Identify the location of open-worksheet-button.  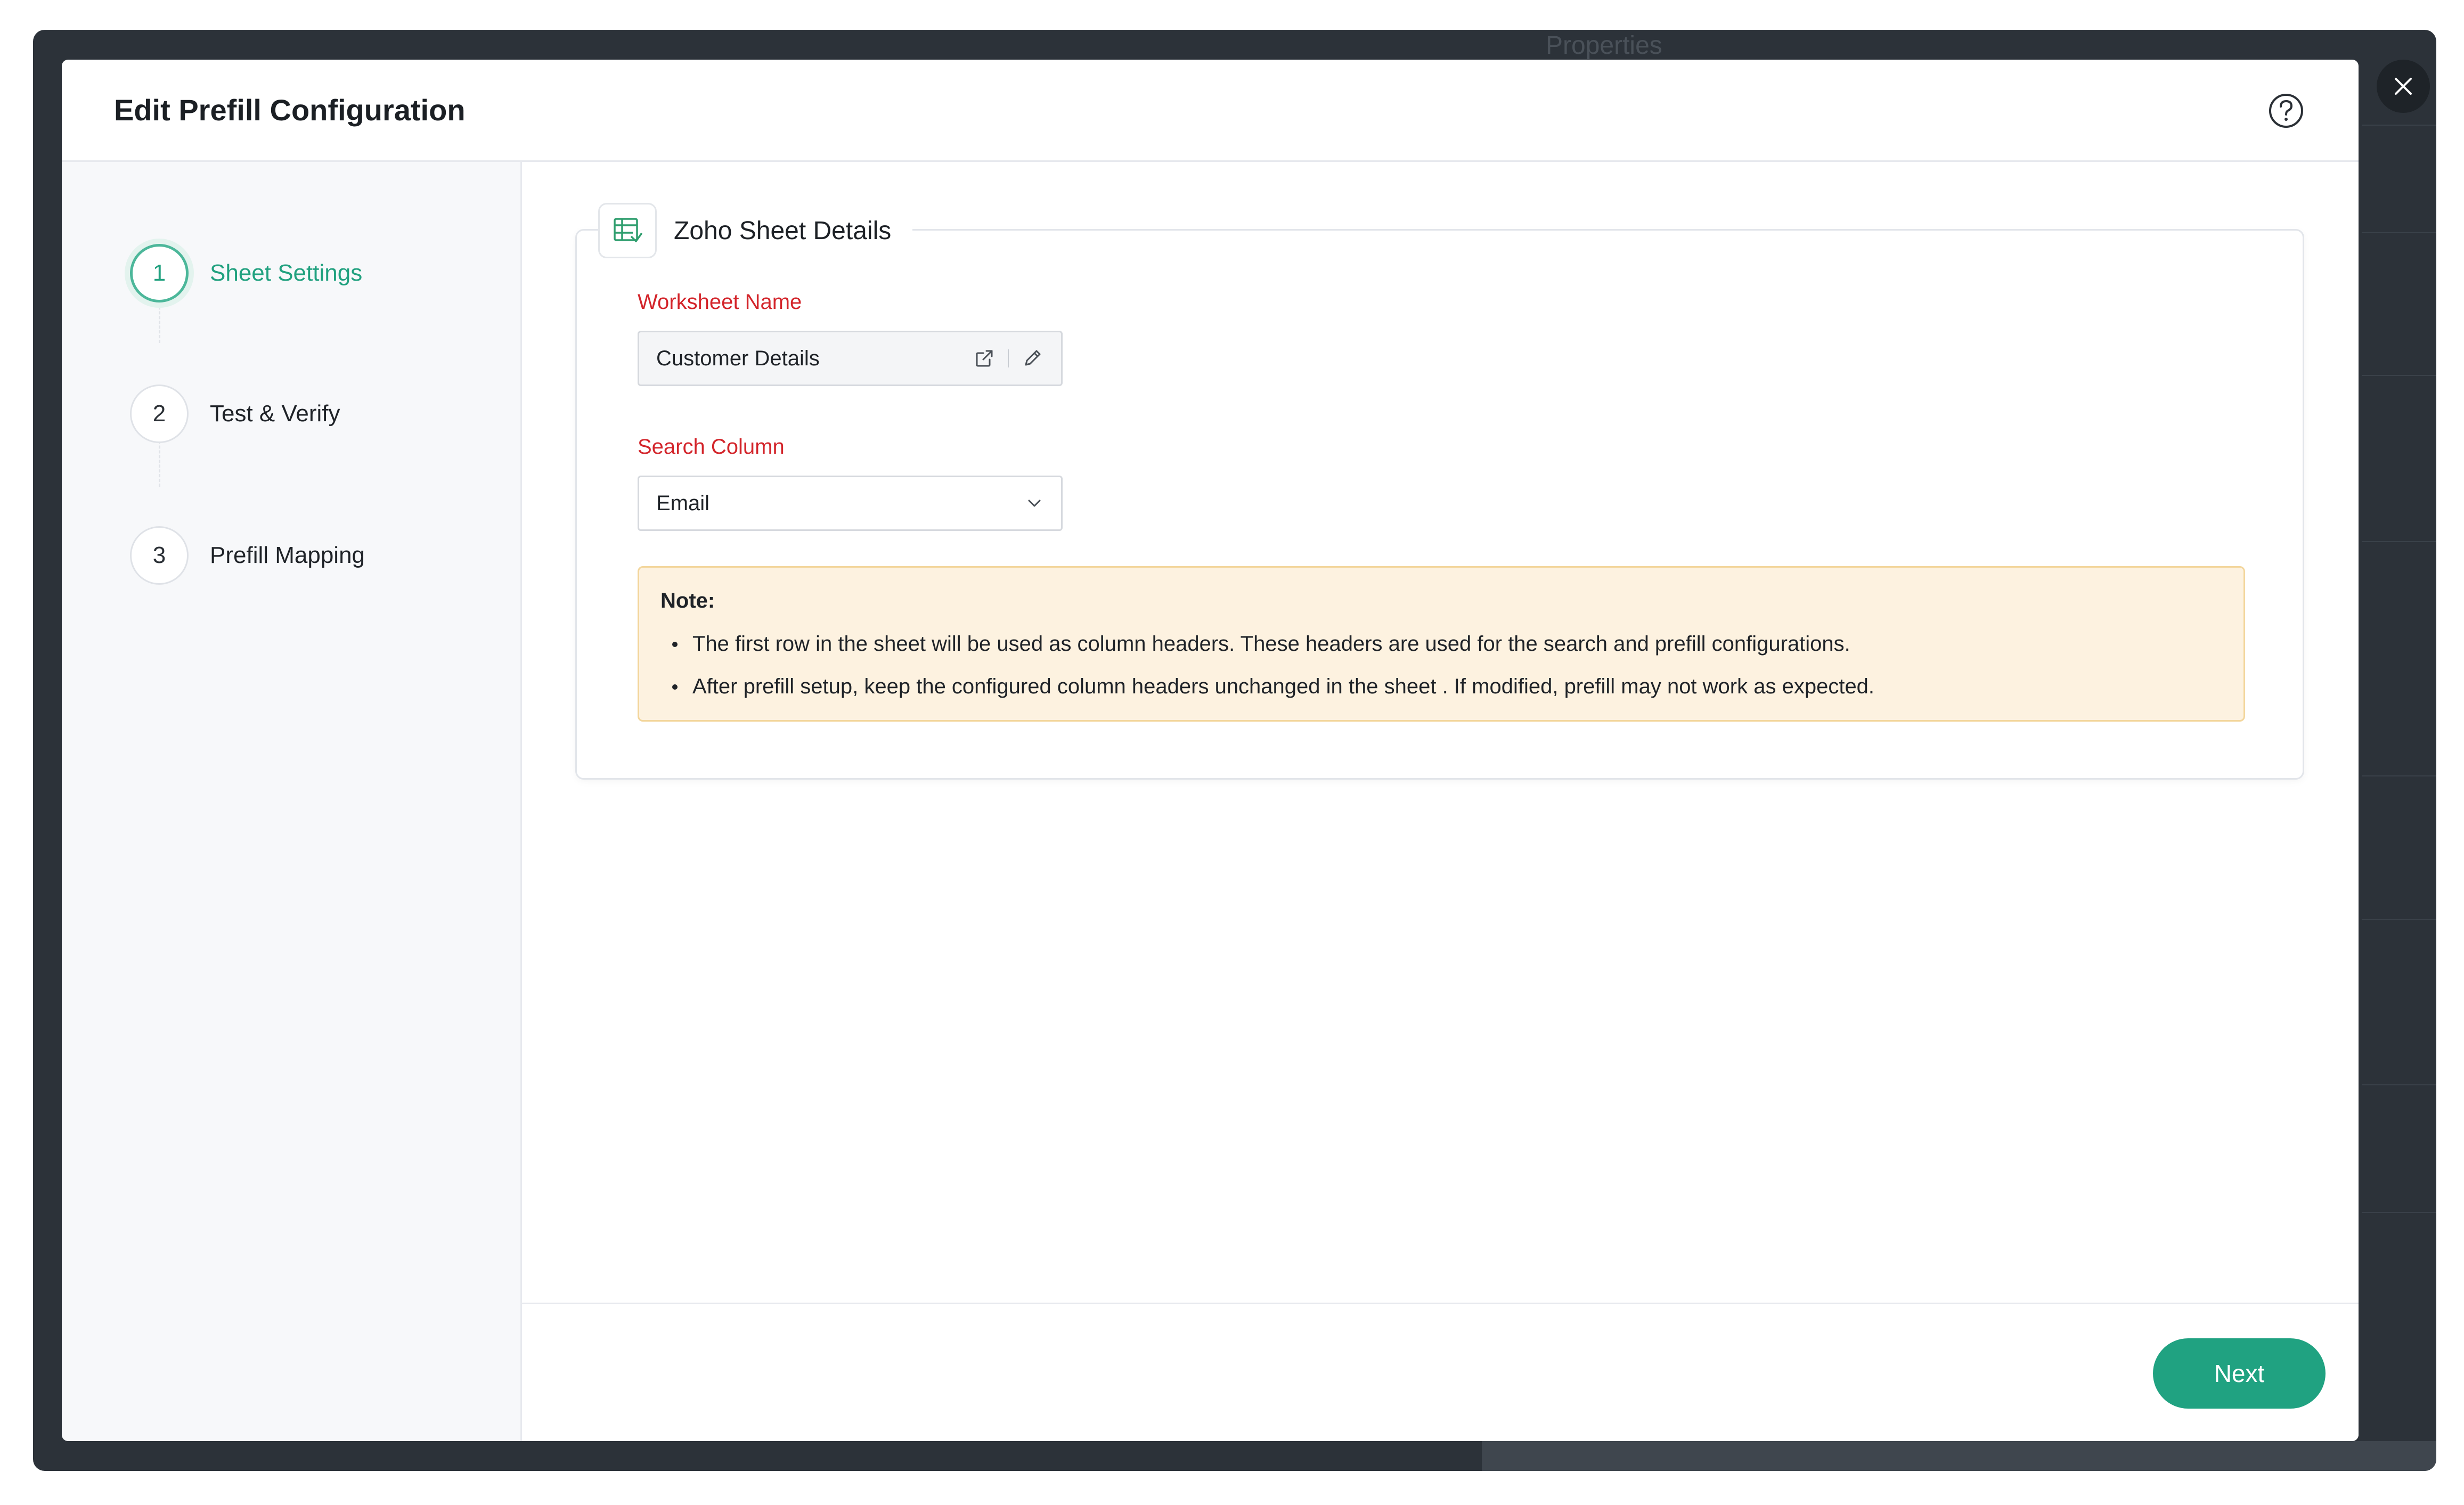
(984, 358).